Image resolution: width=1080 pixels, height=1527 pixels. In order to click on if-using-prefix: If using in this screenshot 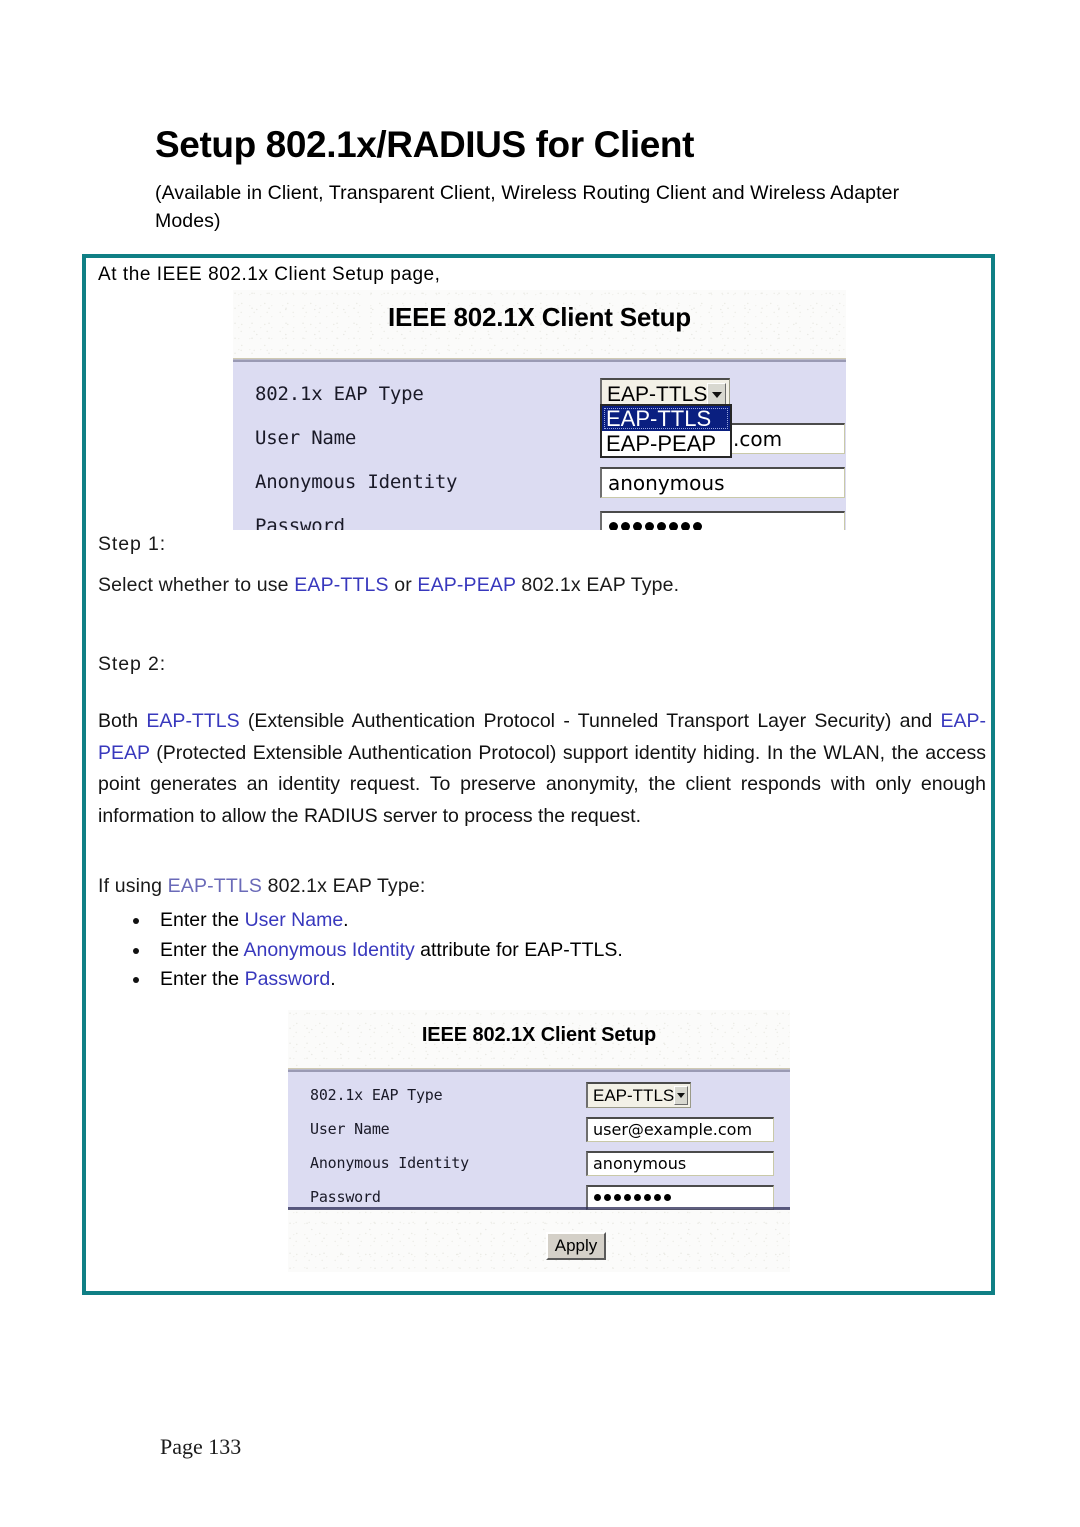, I will do `click(133, 886)`.